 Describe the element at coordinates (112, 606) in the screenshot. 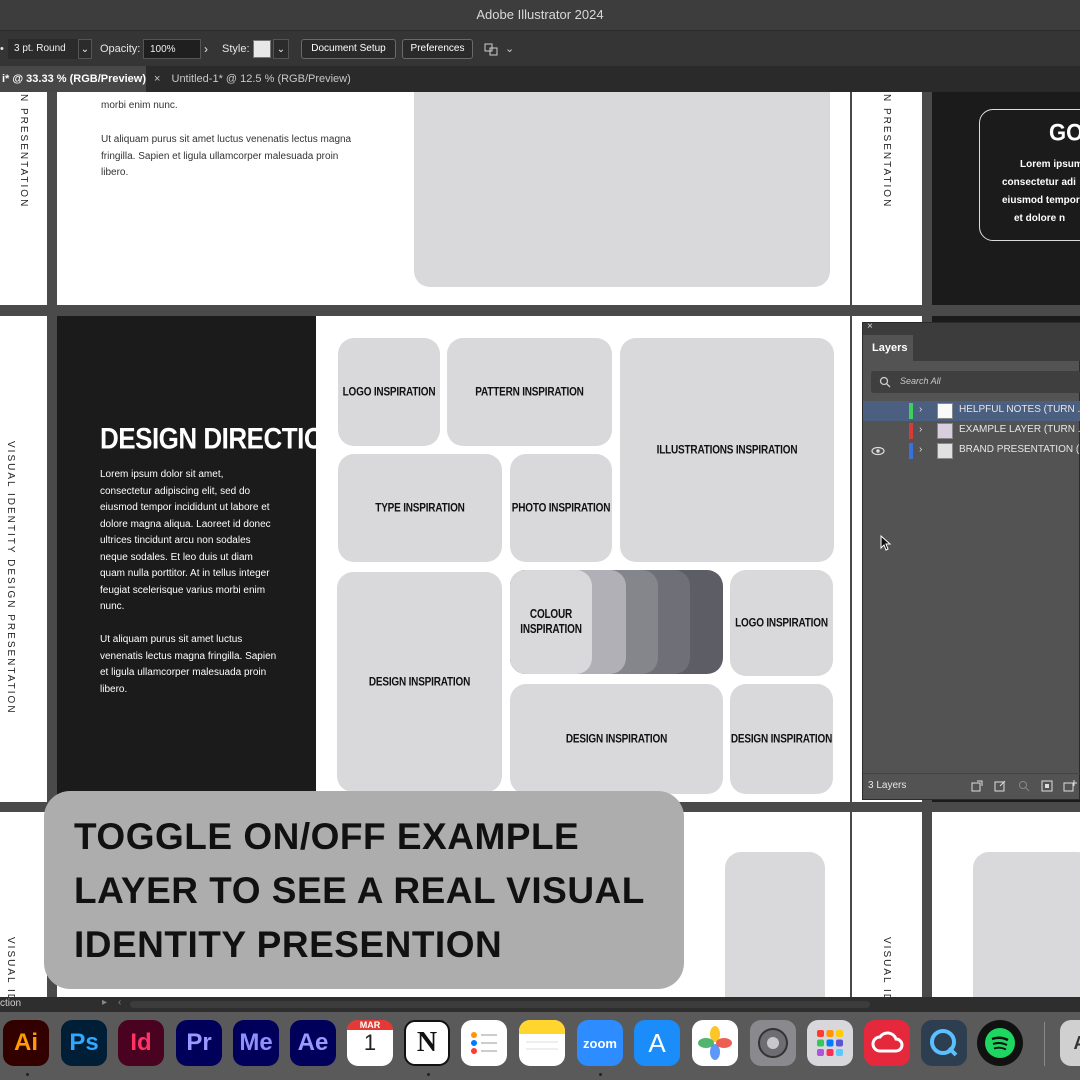

I see `paragraph-line: nunc.` at that location.